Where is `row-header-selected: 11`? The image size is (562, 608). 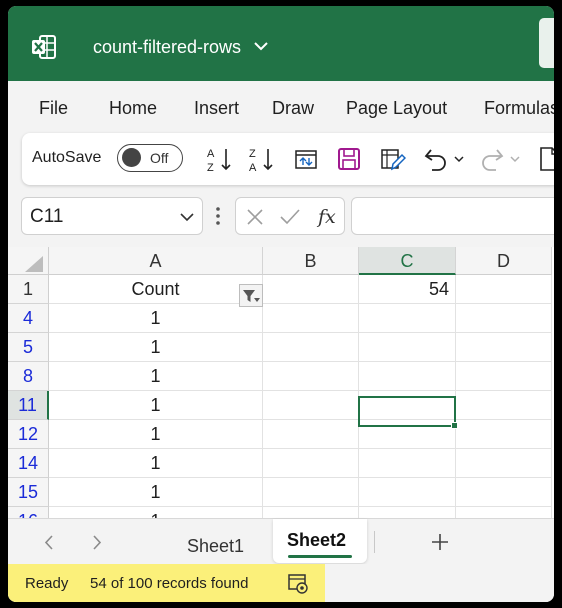 row-header-selected: 11 is located at coordinates (28, 405).